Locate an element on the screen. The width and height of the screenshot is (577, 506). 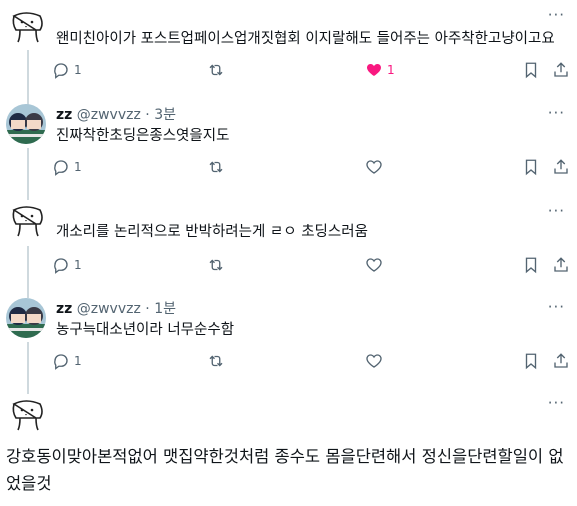
like-button: 1 is located at coordinates (380, 70).